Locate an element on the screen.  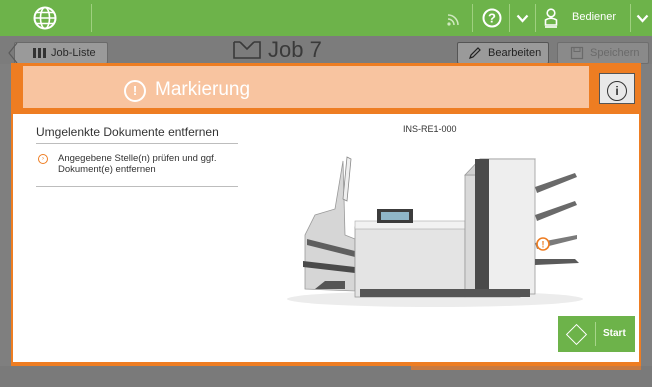
edit-button: Bearbeiten is located at coordinates (503, 53).